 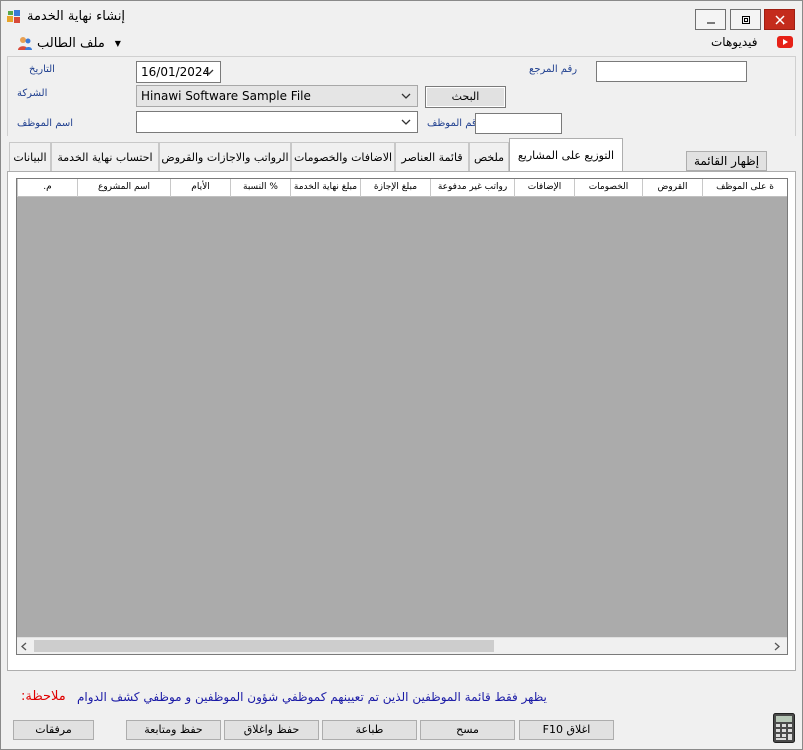 I want to click on column-header: مبلغ نهاية الخدمة, so click(x=325, y=188).